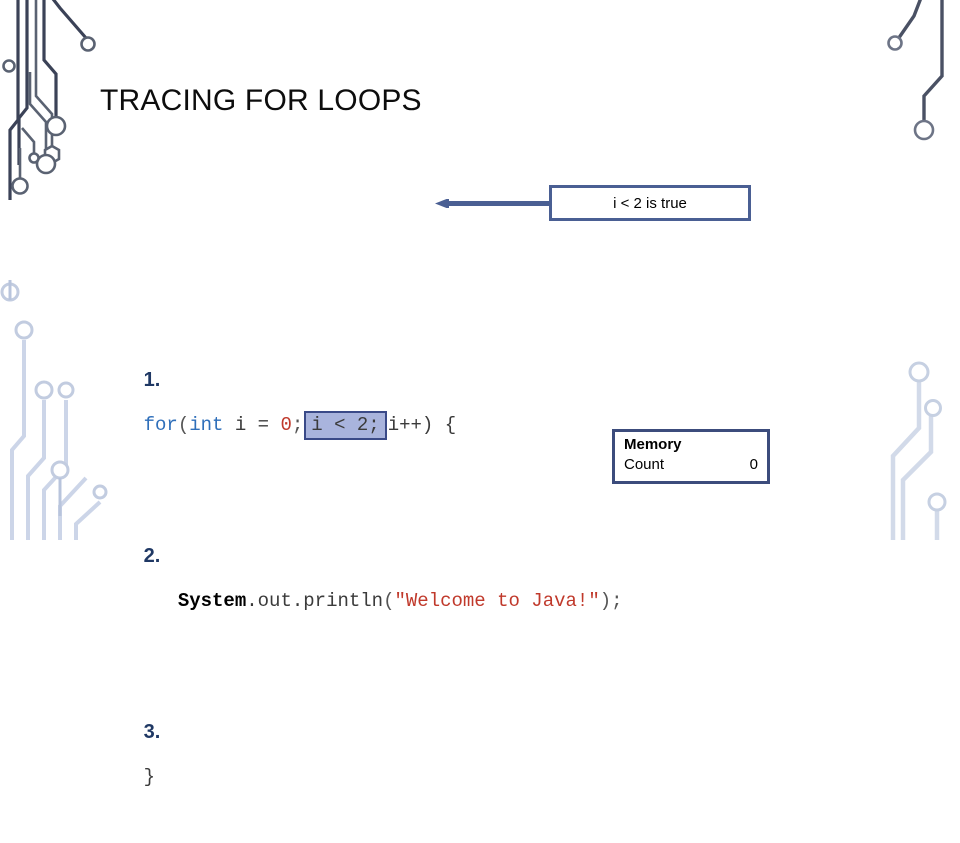  What do you see at coordinates (918, 450) in the screenshot?
I see `circuit-decoration-bottom-right` at bounding box center [918, 450].